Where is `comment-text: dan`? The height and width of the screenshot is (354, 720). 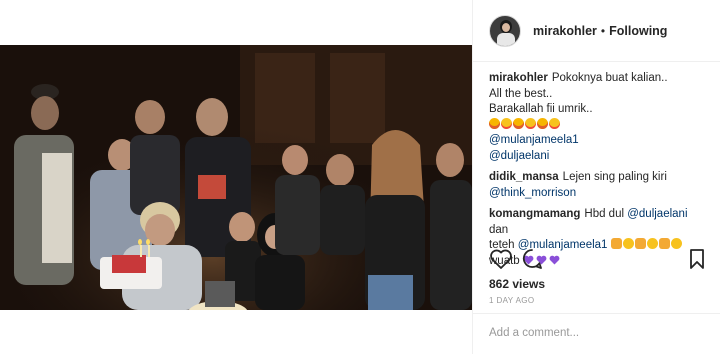 comment-text: dan is located at coordinates (499, 229).